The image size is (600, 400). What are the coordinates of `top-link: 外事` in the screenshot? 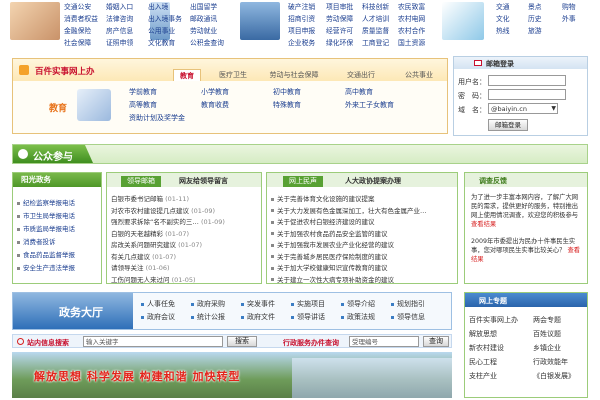 It's located at (577, 19).